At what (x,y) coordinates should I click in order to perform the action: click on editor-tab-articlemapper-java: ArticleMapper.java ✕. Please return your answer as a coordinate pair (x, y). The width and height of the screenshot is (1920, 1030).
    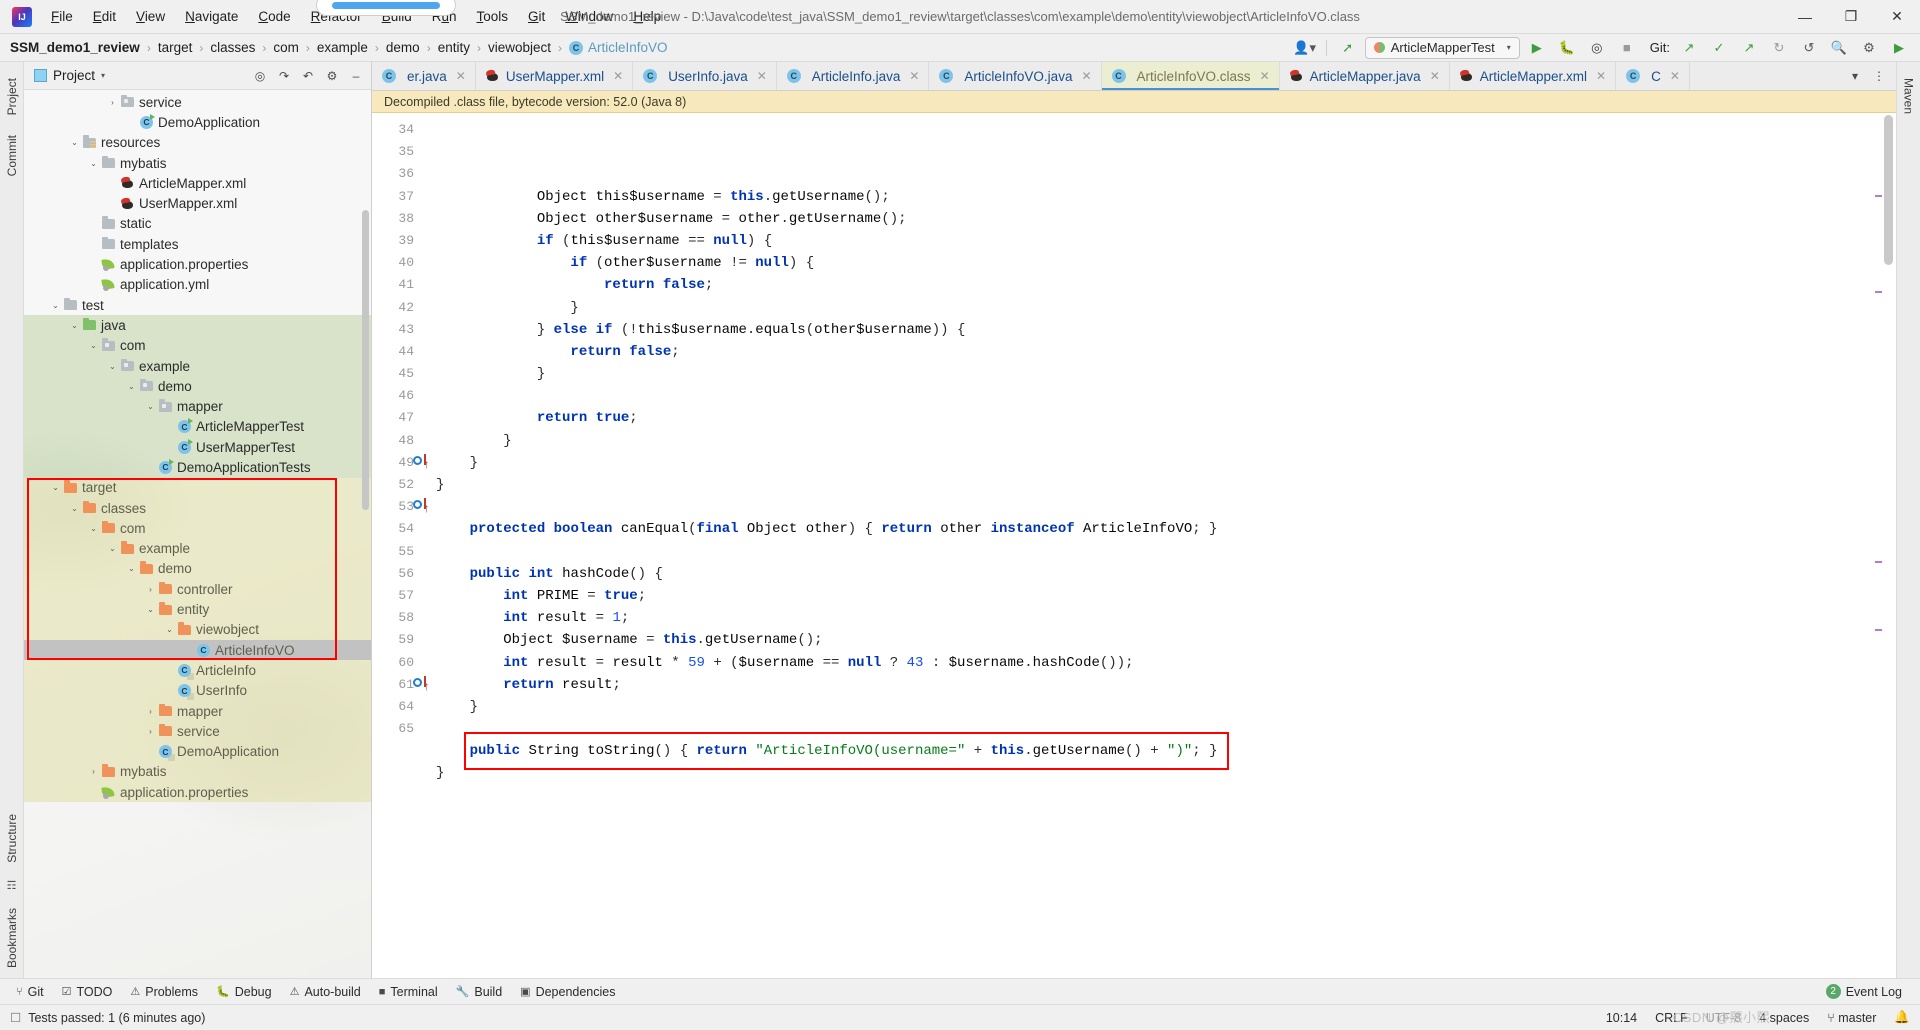
    Looking at the image, I should click on (1365, 76).